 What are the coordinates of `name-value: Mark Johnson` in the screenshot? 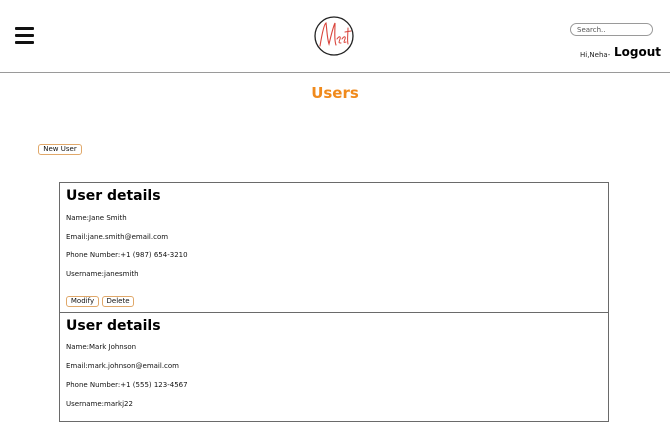 It's located at (113, 347).